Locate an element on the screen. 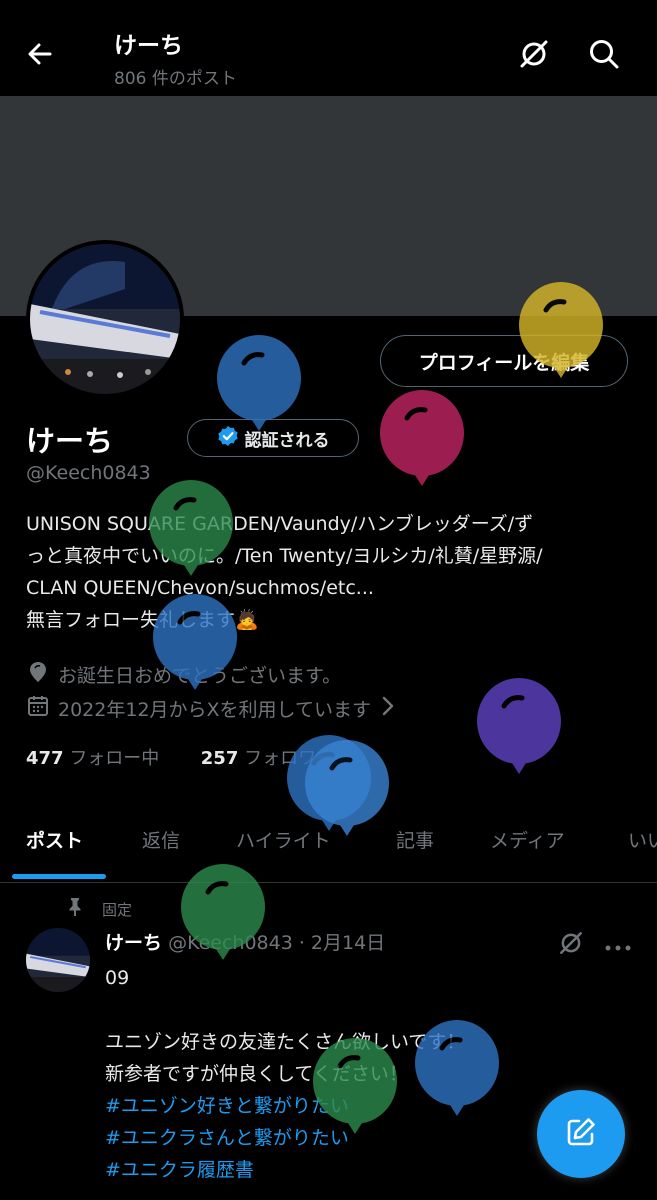 Image resolution: width=657 pixels, height=1200 pixels. post-header: けーち @Keech0843 · 2月14日 is located at coordinates (245, 941).